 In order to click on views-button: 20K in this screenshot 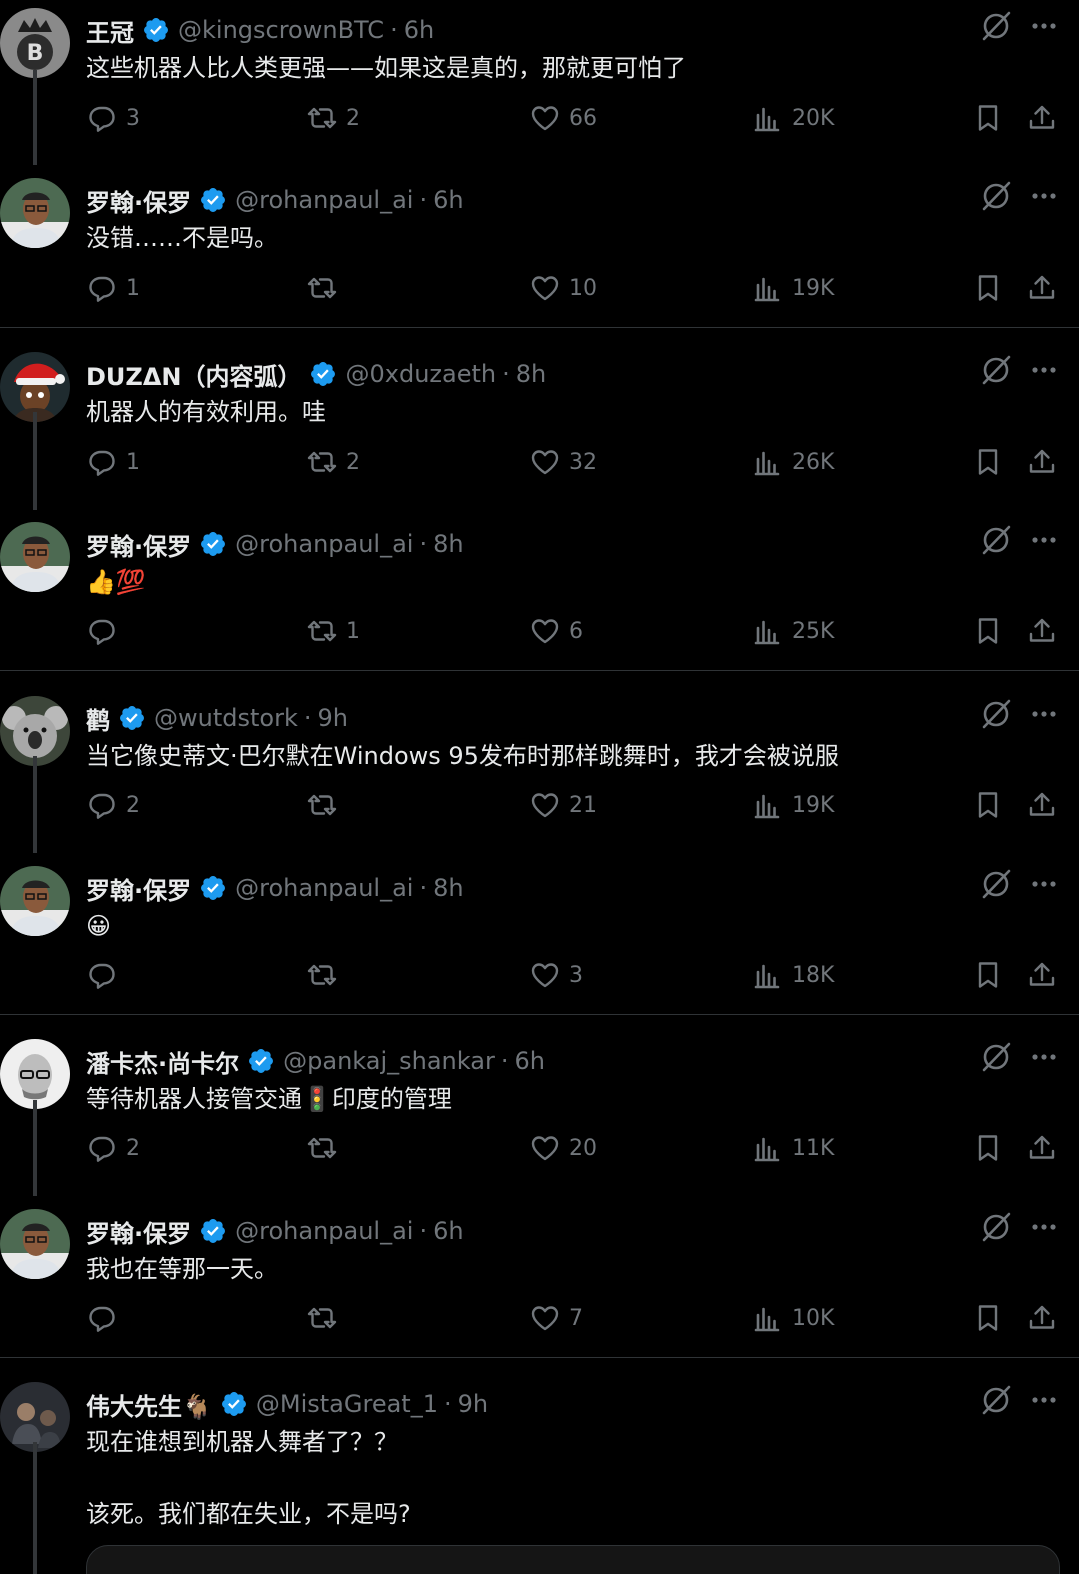, I will do `click(793, 118)`.